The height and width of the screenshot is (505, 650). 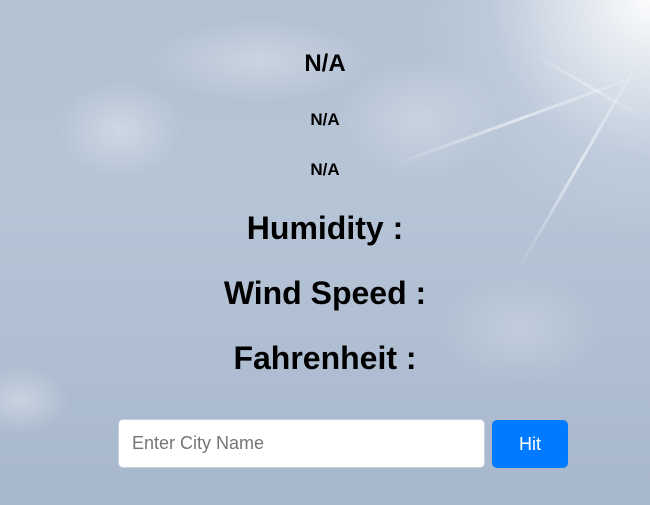 What do you see at coordinates (325, 169) in the screenshot?
I see `weather-description: N/A` at bounding box center [325, 169].